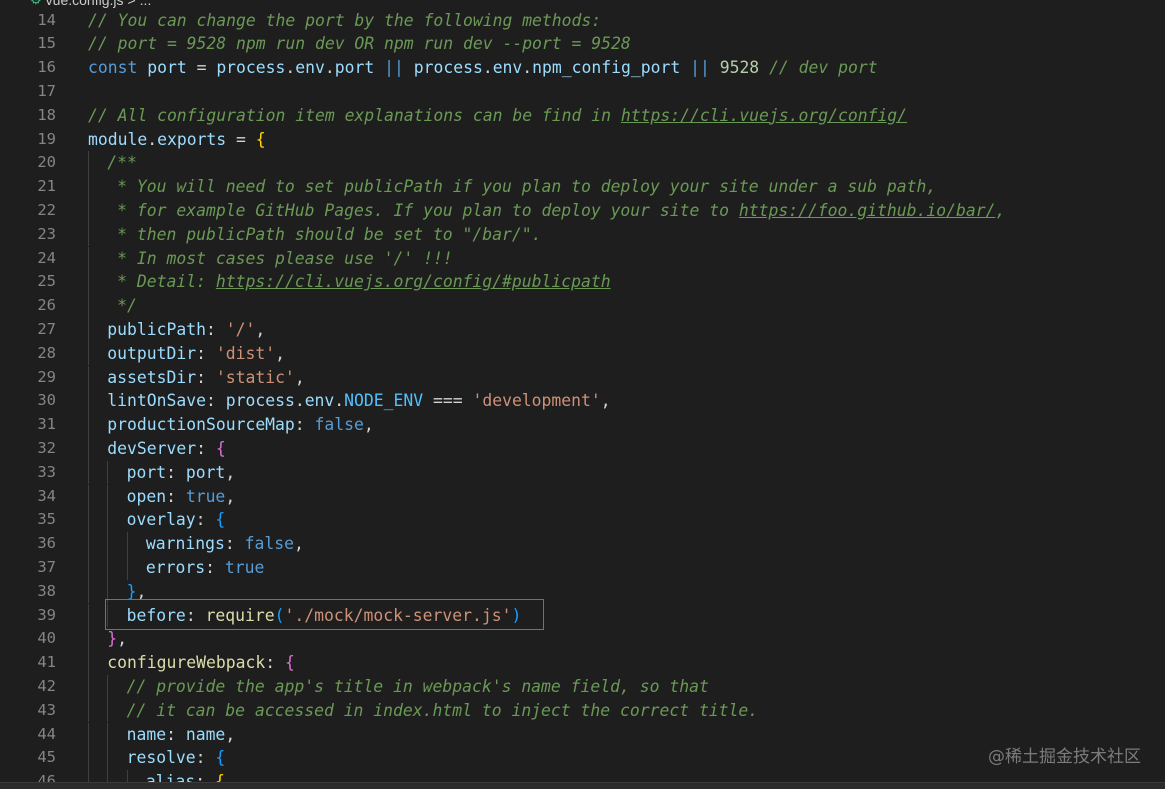  What do you see at coordinates (582, 163) in the screenshot?
I see `code-line: 20 /**` at bounding box center [582, 163].